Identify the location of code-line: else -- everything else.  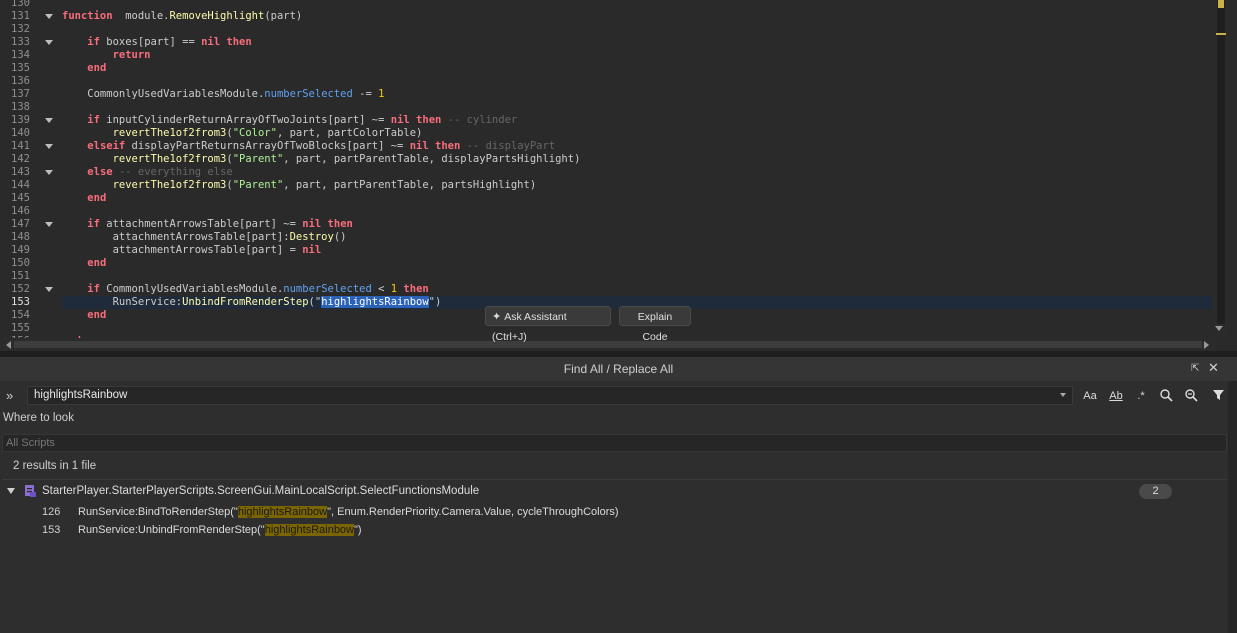
(147, 172).